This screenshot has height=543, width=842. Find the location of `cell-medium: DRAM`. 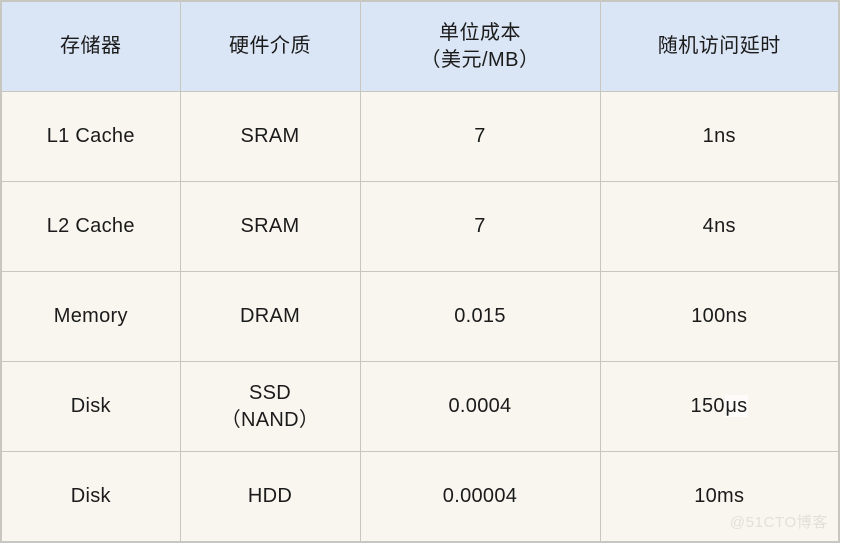

cell-medium: DRAM is located at coordinates (270, 316).